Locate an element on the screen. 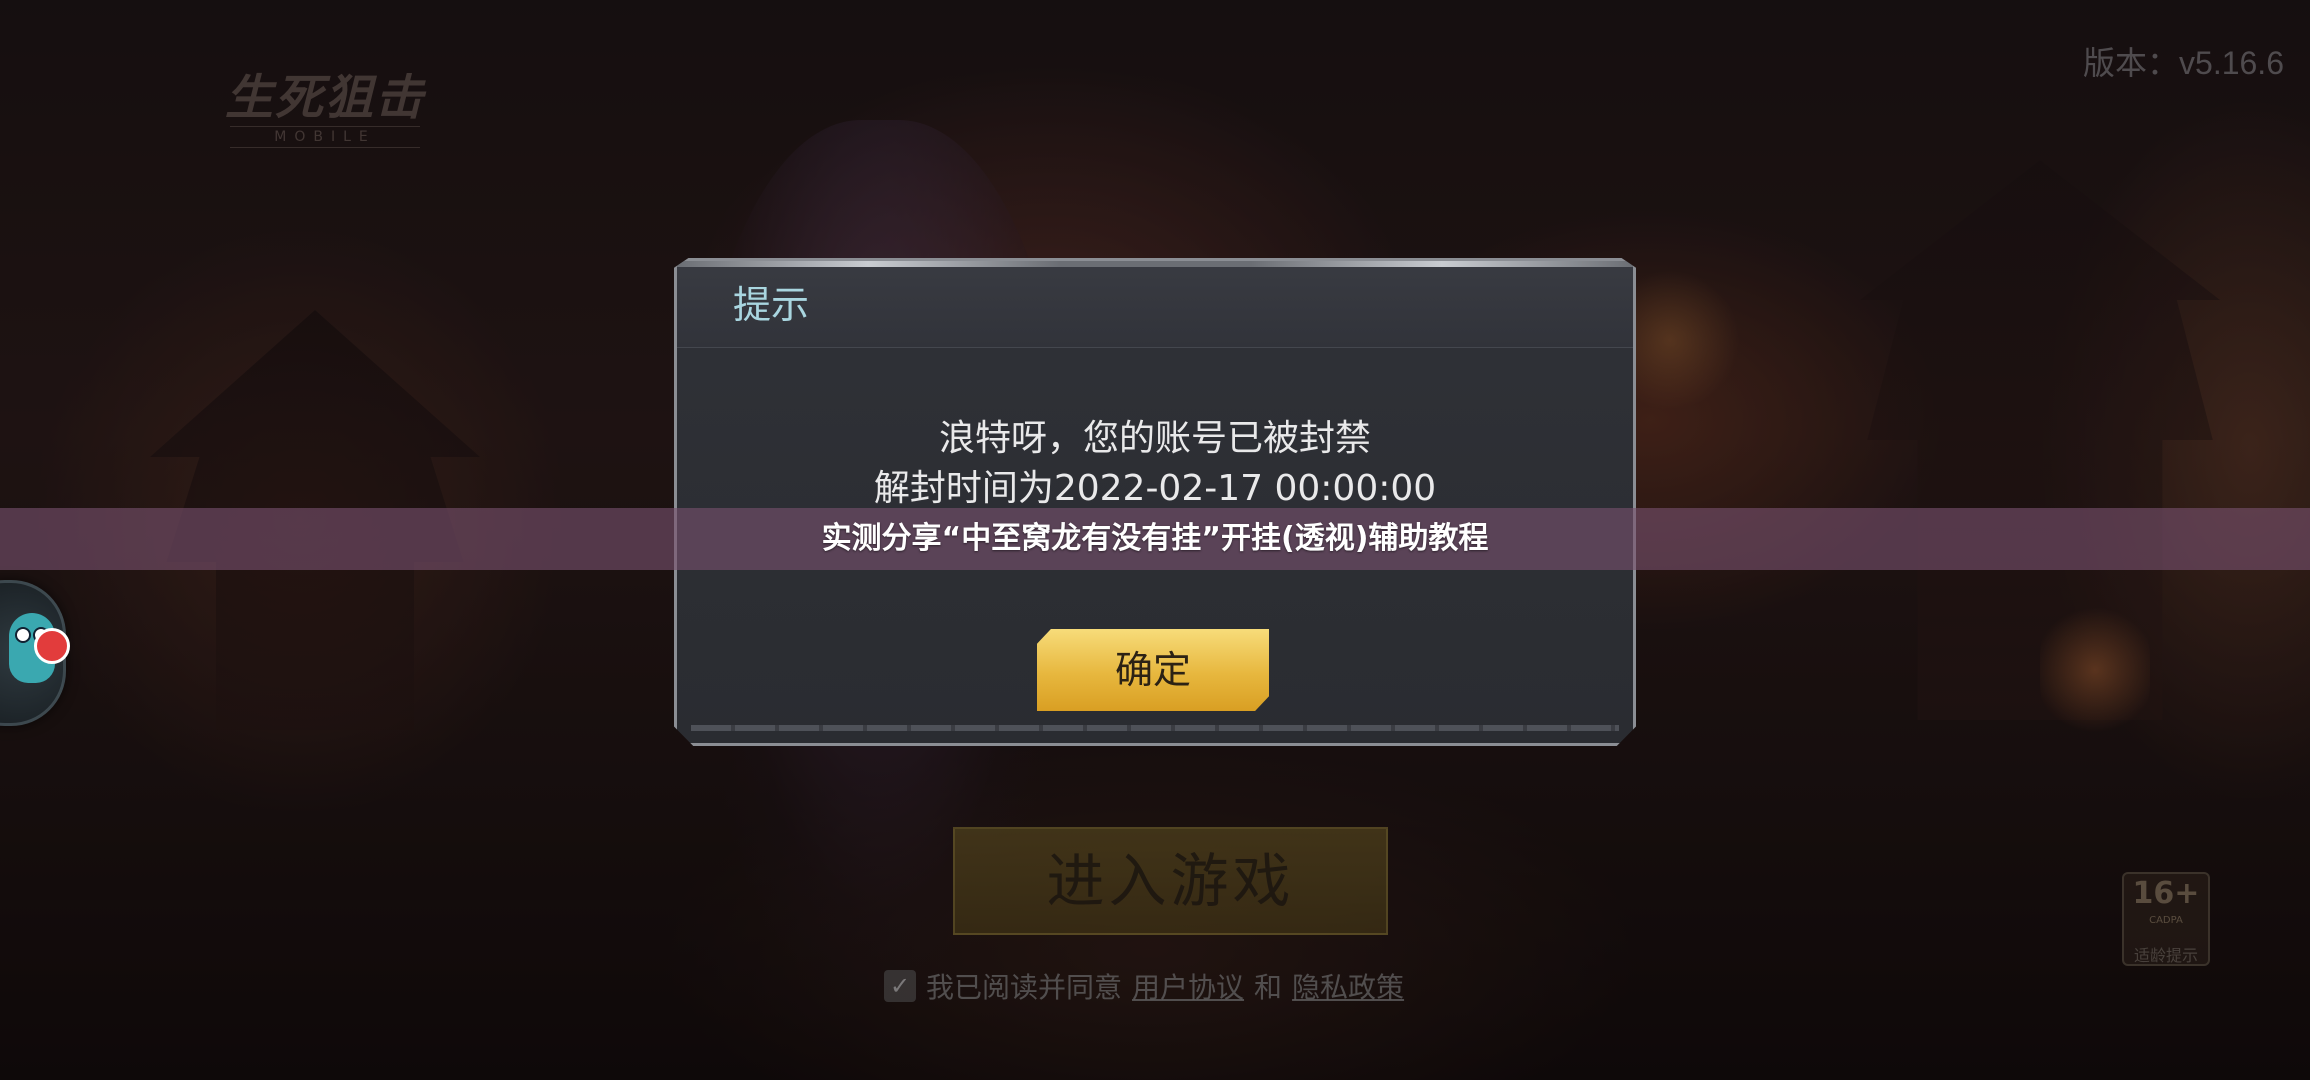 The width and height of the screenshot is (2310, 1080). dialog-header is located at coordinates (1155, 304).